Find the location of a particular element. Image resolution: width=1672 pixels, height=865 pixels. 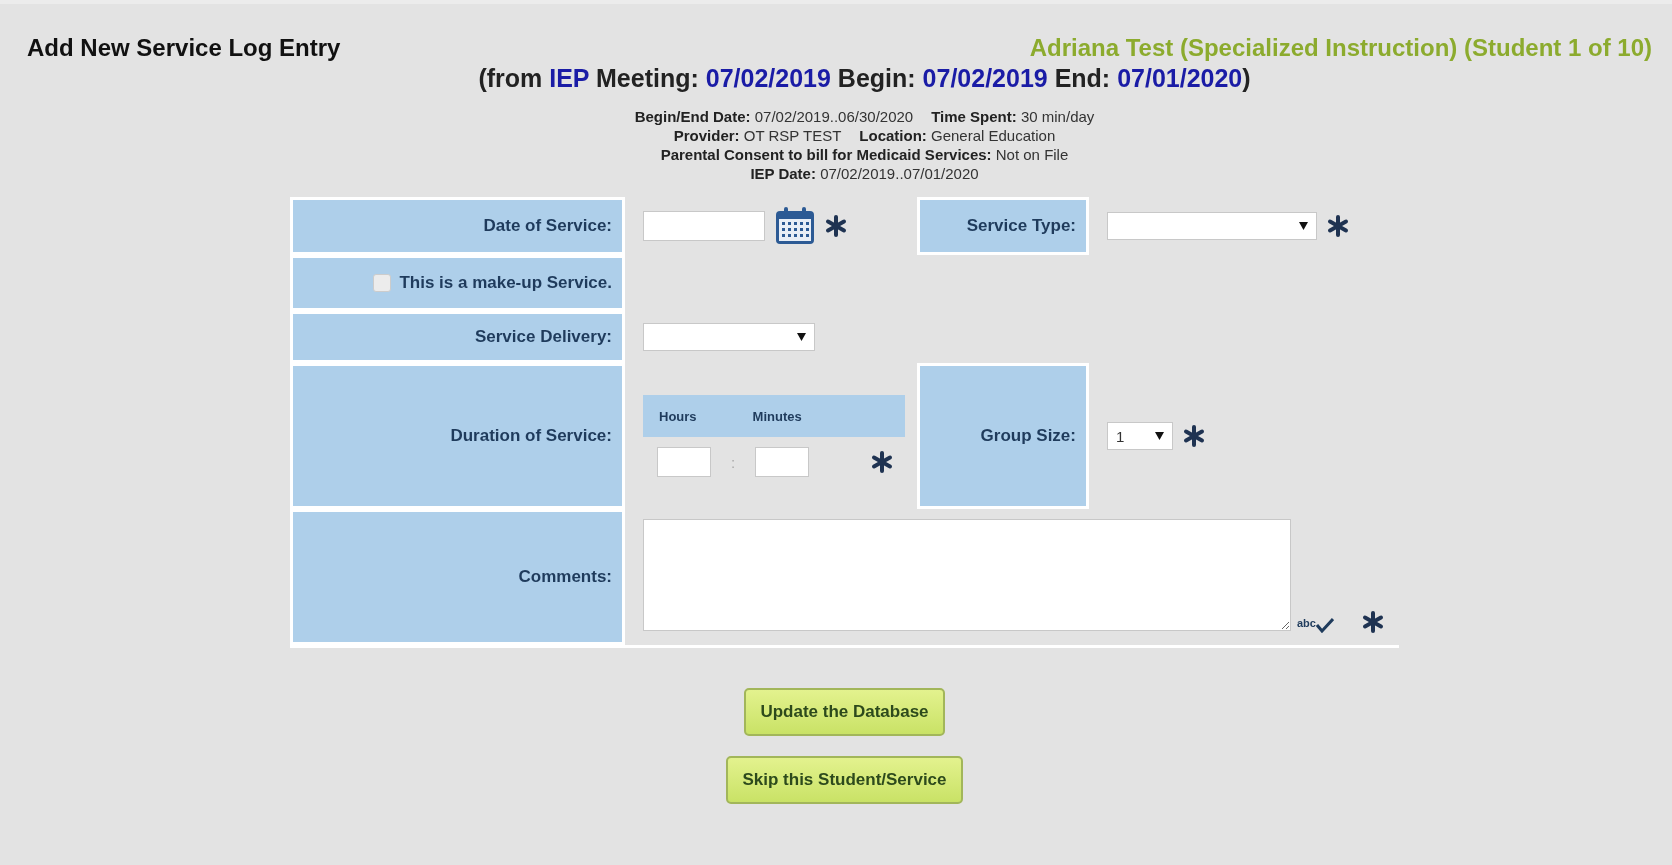

info-text: Begin/End Date: 07/02/2019..06/30/2020 is located at coordinates (774, 116).